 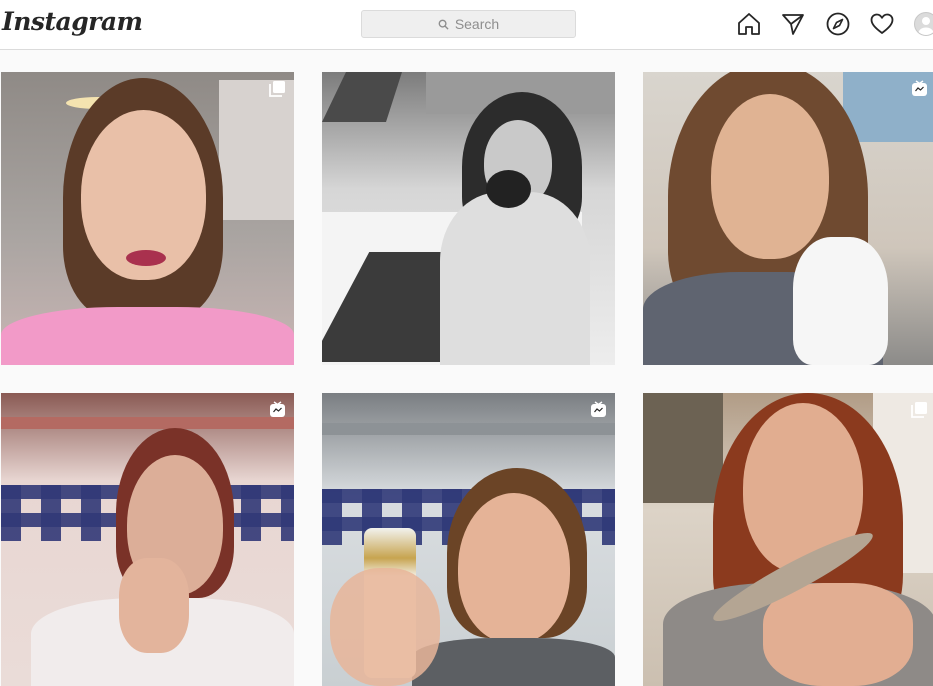 I want to click on avatar-silhouette-icon, so click(x=924, y=24).